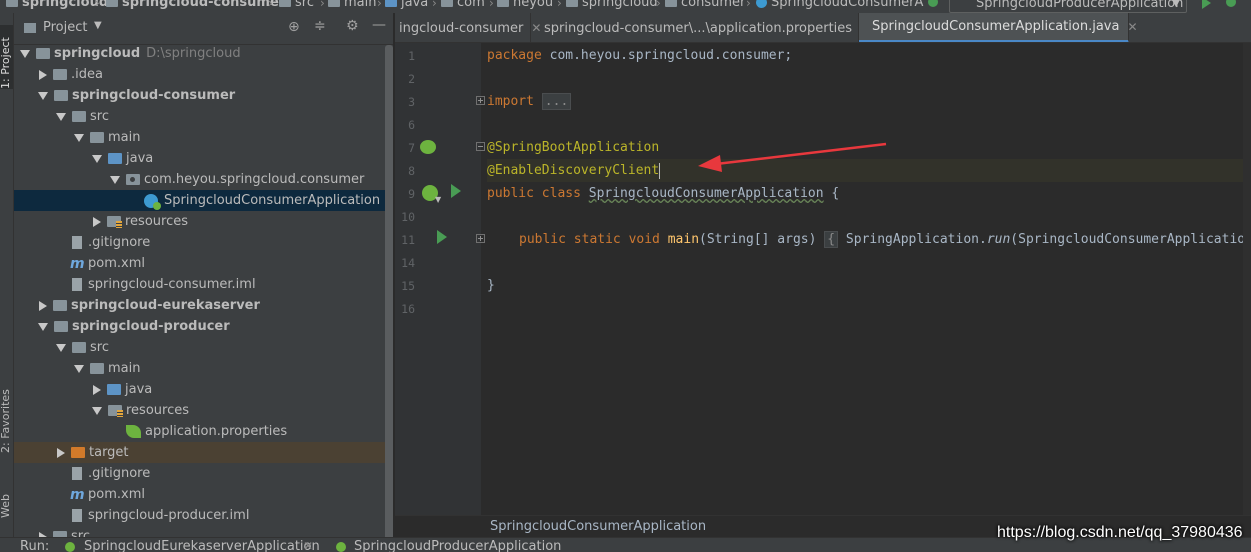 The height and width of the screenshot is (552, 1251). I want to click on tab-favorites-tool: 2: Favorites, so click(6, 418).